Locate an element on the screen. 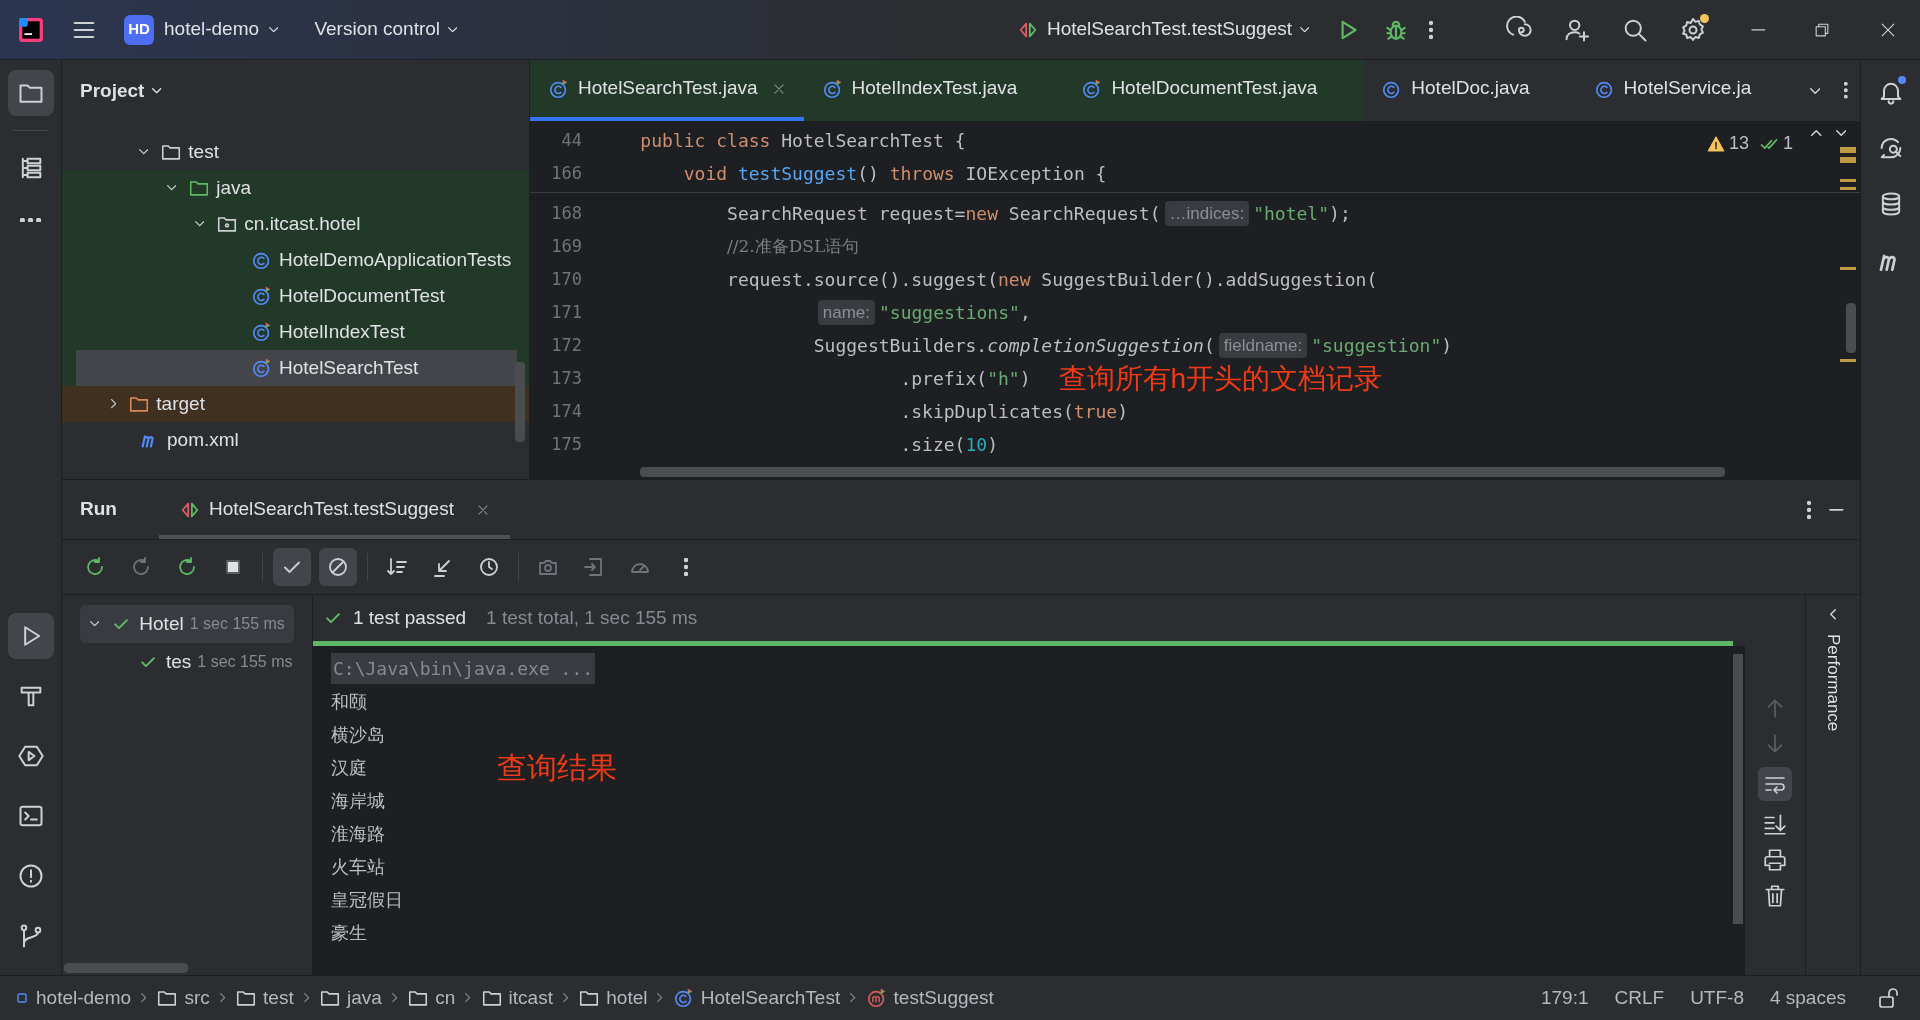 Image resolution: width=1920 pixels, height=1020 pixels. tree-item: target is located at coordinates (295, 404).